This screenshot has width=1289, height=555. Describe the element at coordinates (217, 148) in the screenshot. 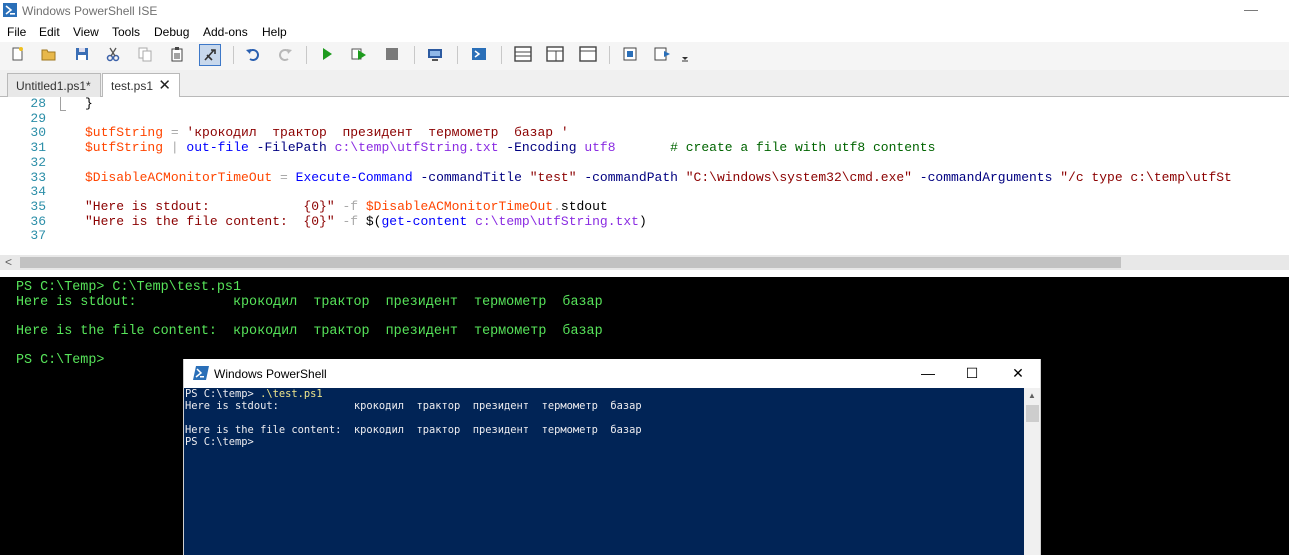

I see `code-token: out-file` at that location.